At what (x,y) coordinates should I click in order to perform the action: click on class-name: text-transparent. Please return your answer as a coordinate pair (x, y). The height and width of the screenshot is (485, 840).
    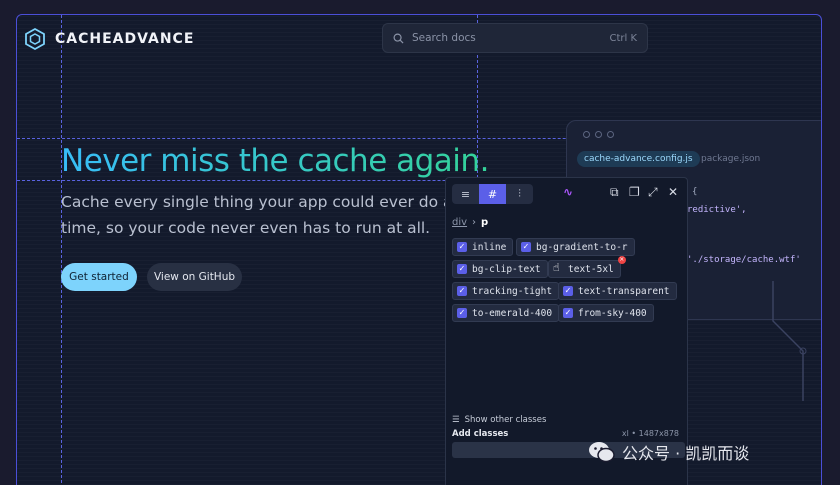
    Looking at the image, I should click on (624, 291).